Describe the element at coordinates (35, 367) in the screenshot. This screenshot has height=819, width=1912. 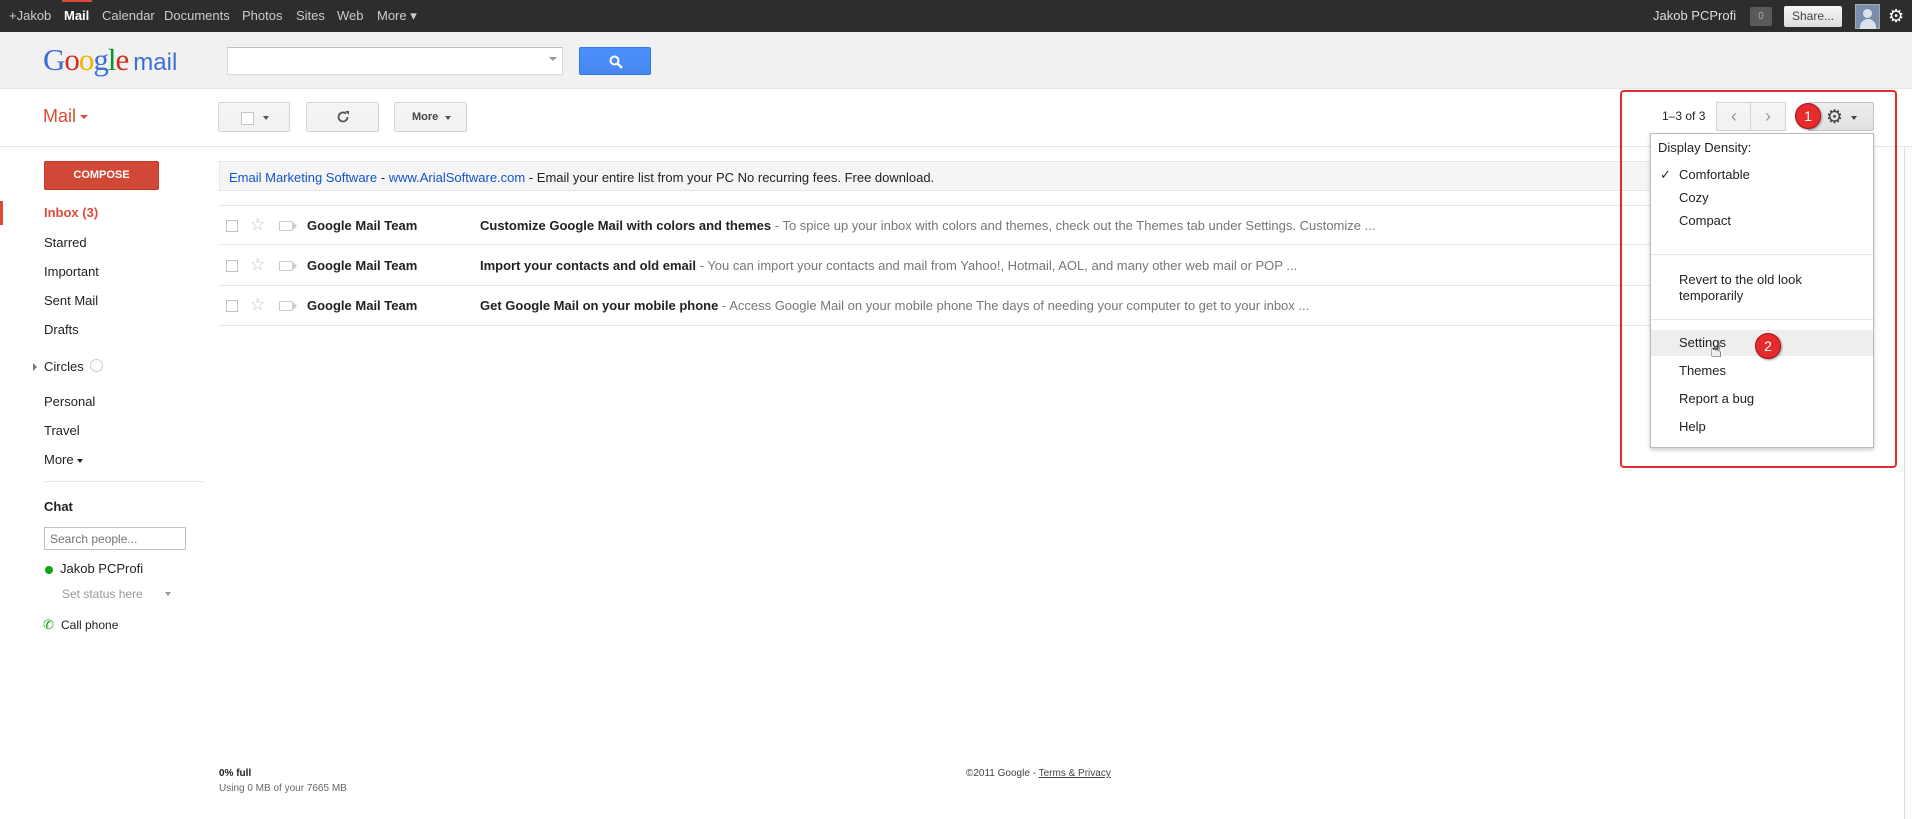
I see `expand-arrow-icon` at that location.